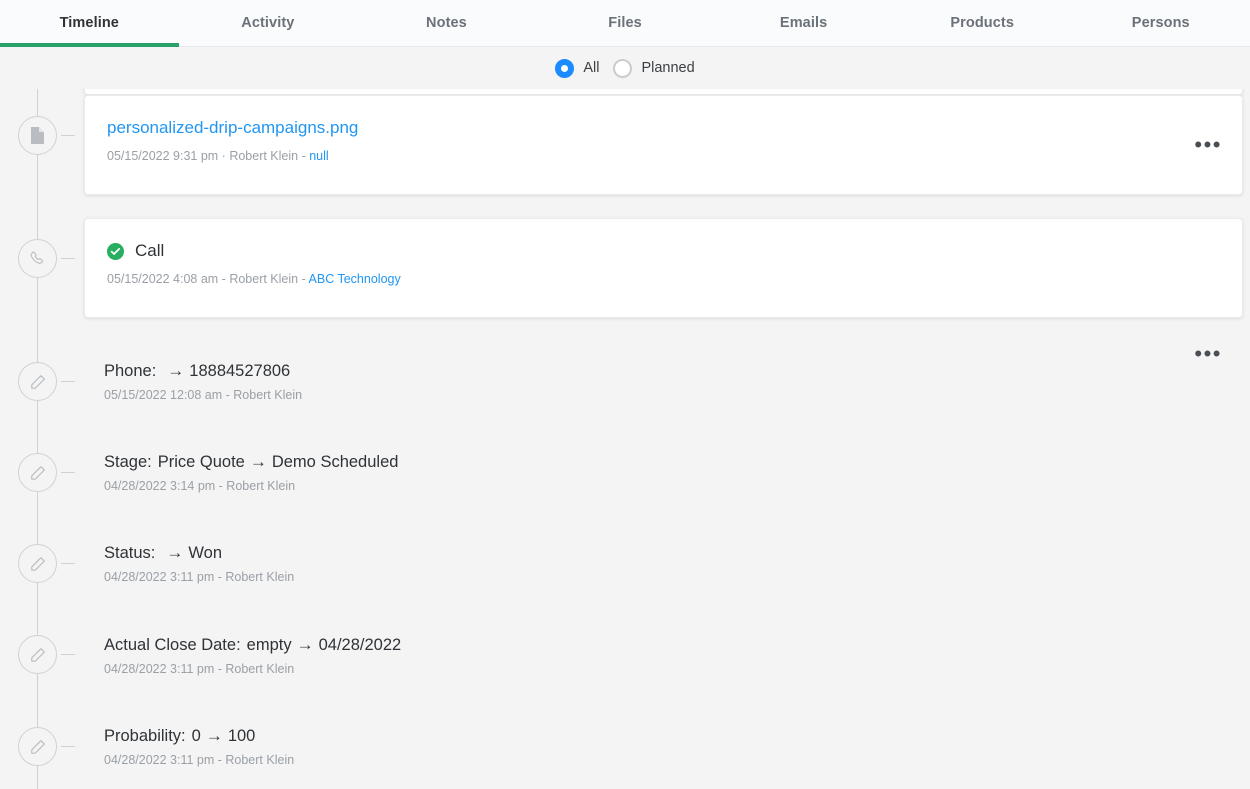 The width and height of the screenshot is (1250, 789). I want to click on phone-icon, so click(37, 258).